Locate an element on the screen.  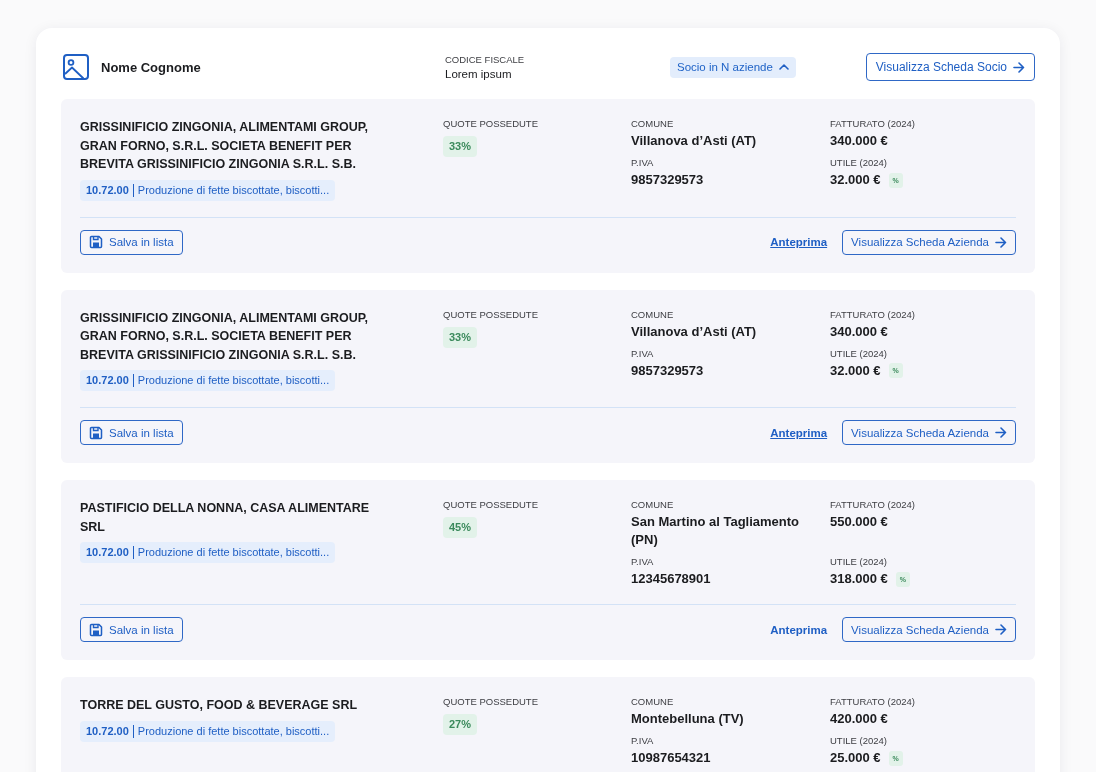
image-icon is located at coordinates (76, 67).